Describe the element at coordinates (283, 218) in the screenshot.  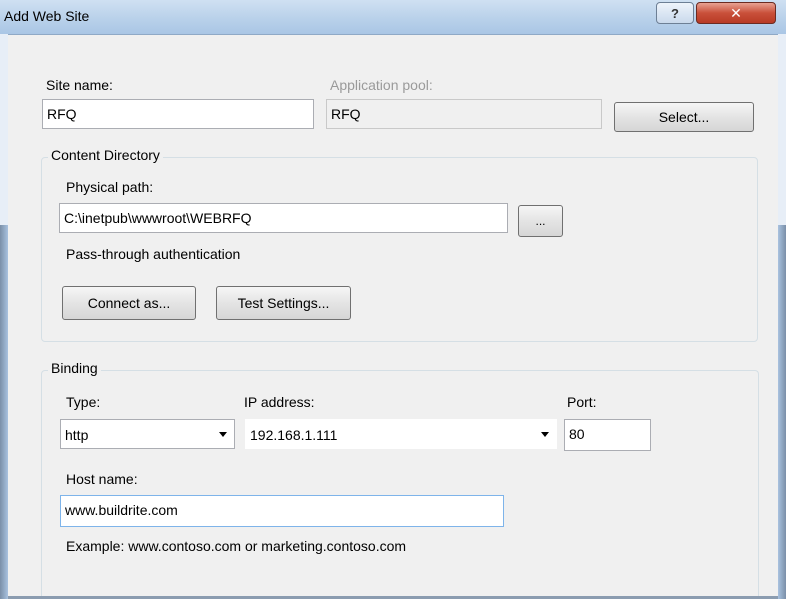
I see `physical-path-input: C:\inetpub\wwwroot\WEBRFQ` at that location.